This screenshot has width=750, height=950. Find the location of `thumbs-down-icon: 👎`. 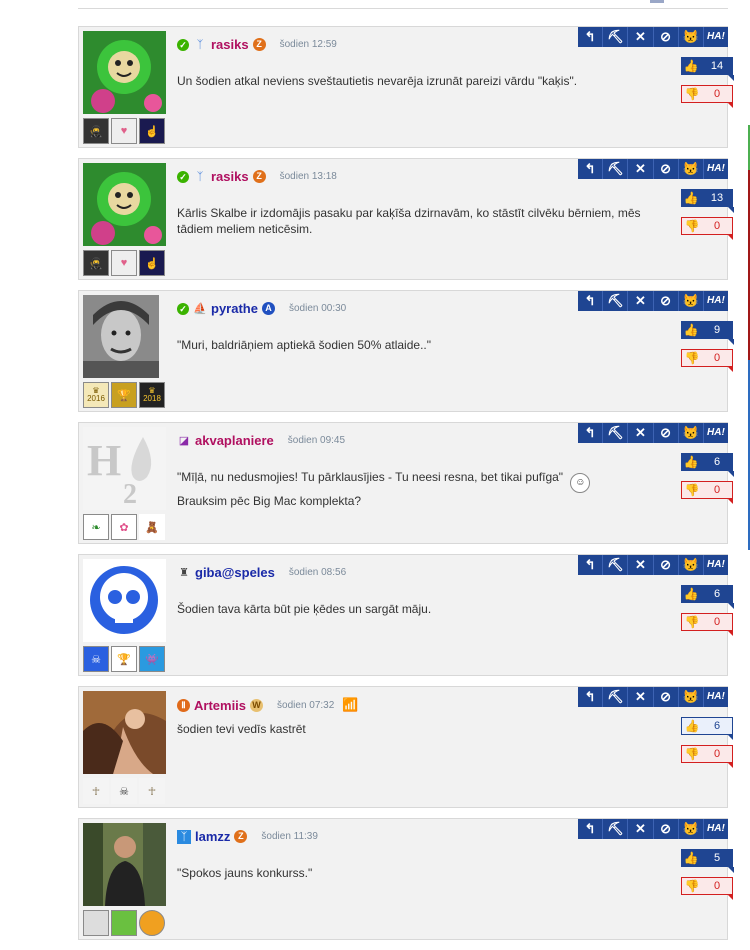

thumbs-down-icon: 👎 is located at coordinates (692, 622).